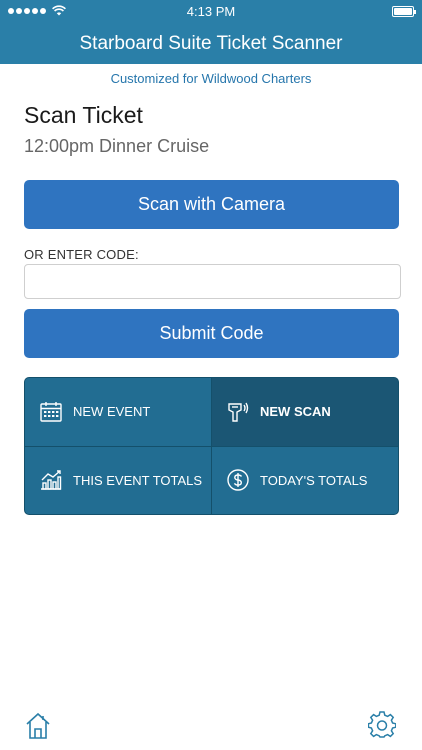 Image resolution: width=422 pixels, height=750 pixels. Describe the element at coordinates (382, 725) in the screenshot. I see `gear-icon` at that location.